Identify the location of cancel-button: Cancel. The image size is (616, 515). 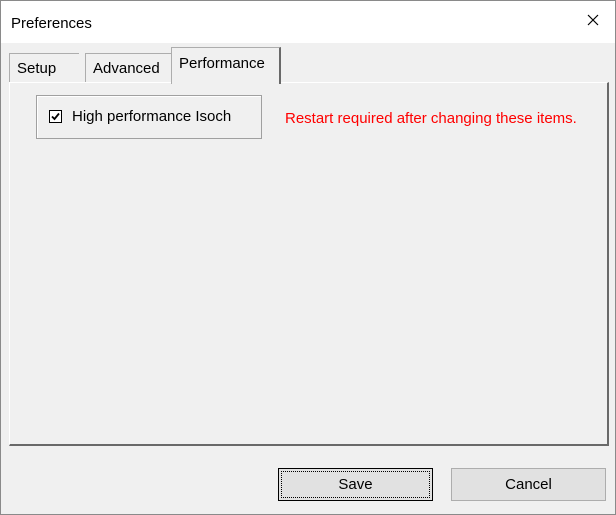
(528, 484).